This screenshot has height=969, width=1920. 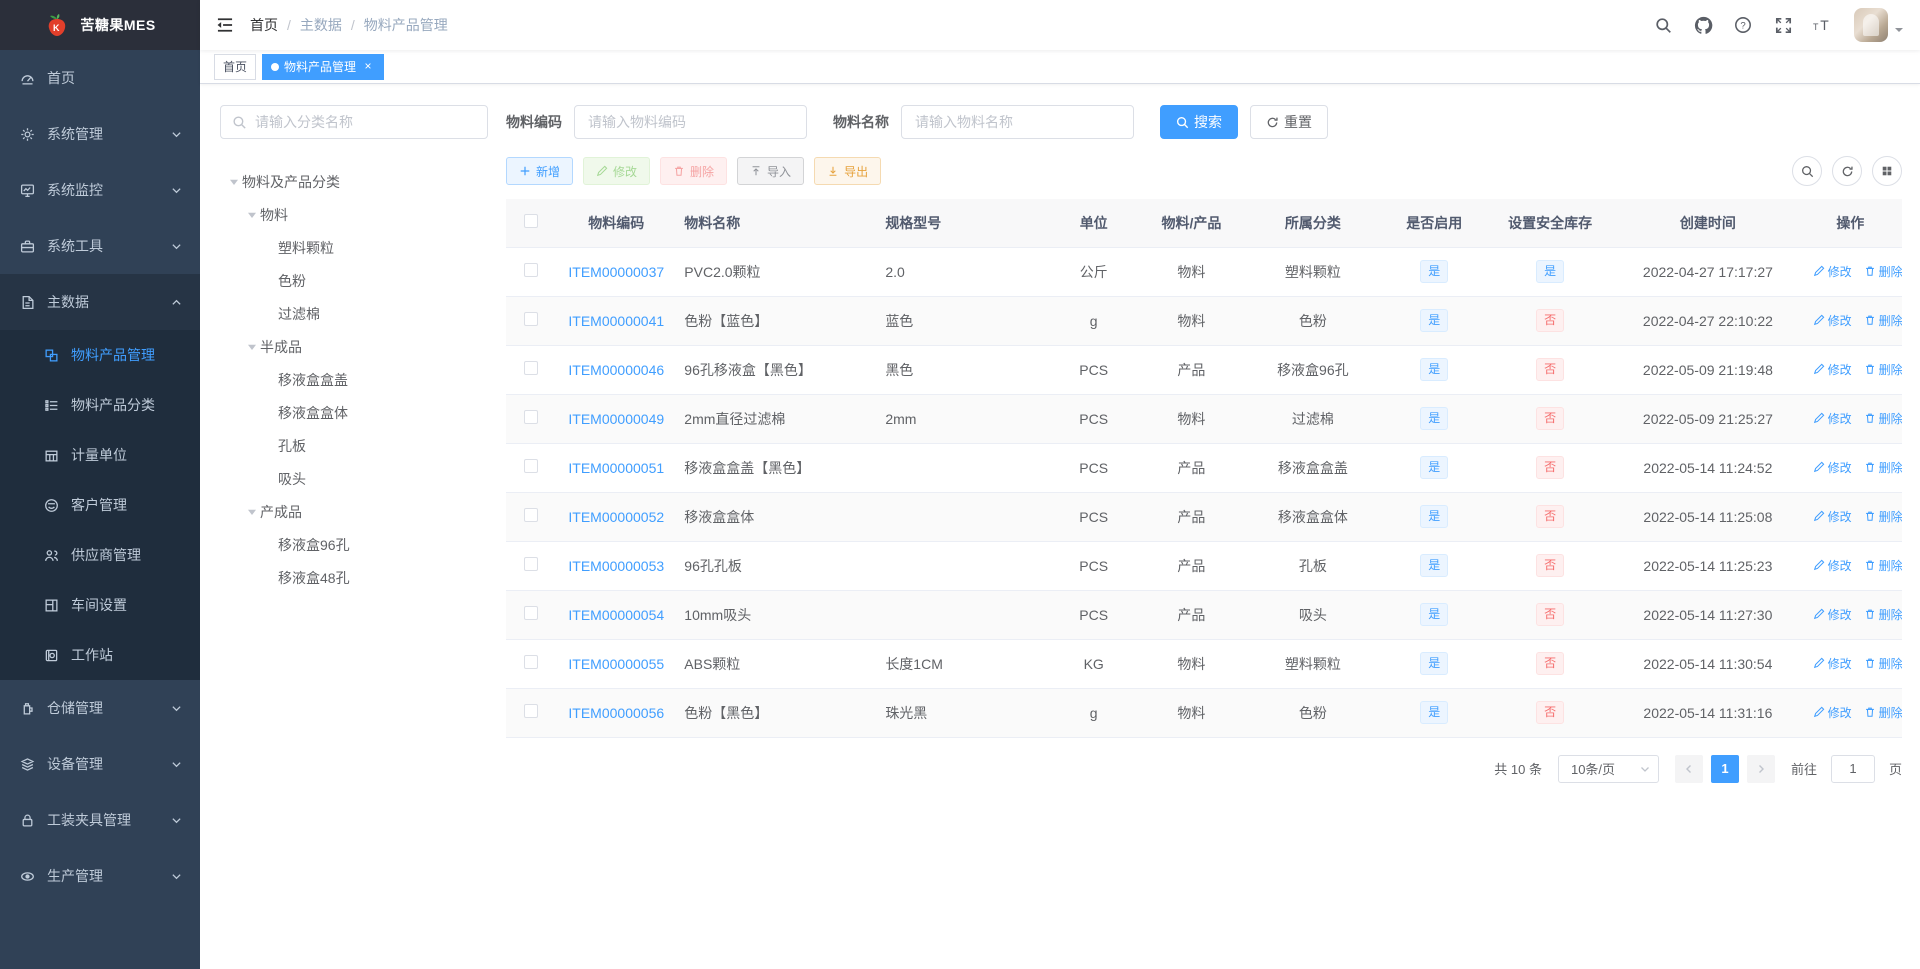 I want to click on import-button: 导入, so click(x=771, y=171).